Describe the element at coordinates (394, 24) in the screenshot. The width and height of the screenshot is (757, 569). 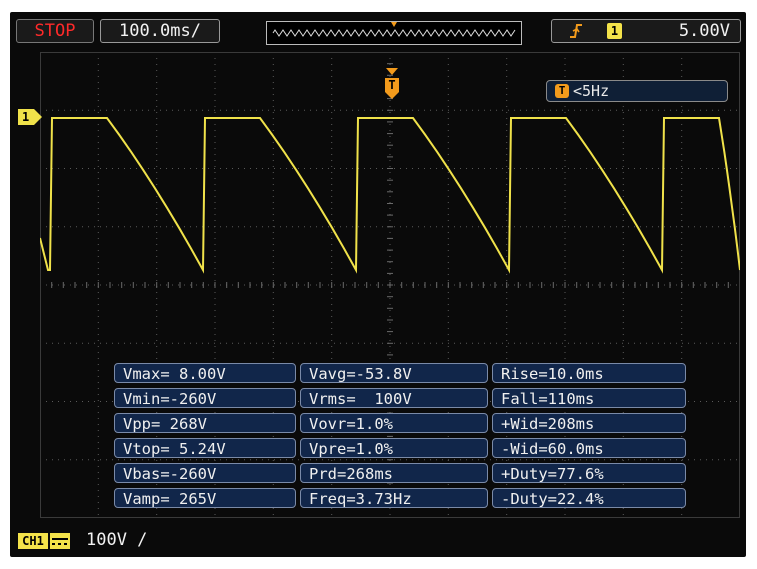
I see `memory-trigger-pointer` at that location.